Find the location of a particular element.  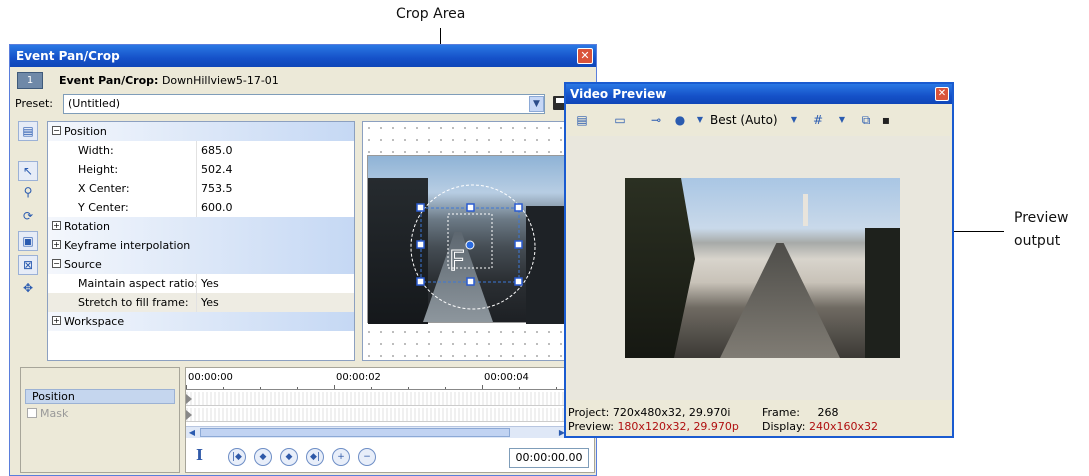

video-output-fx-icon: ▤ is located at coordinates (582, 120).